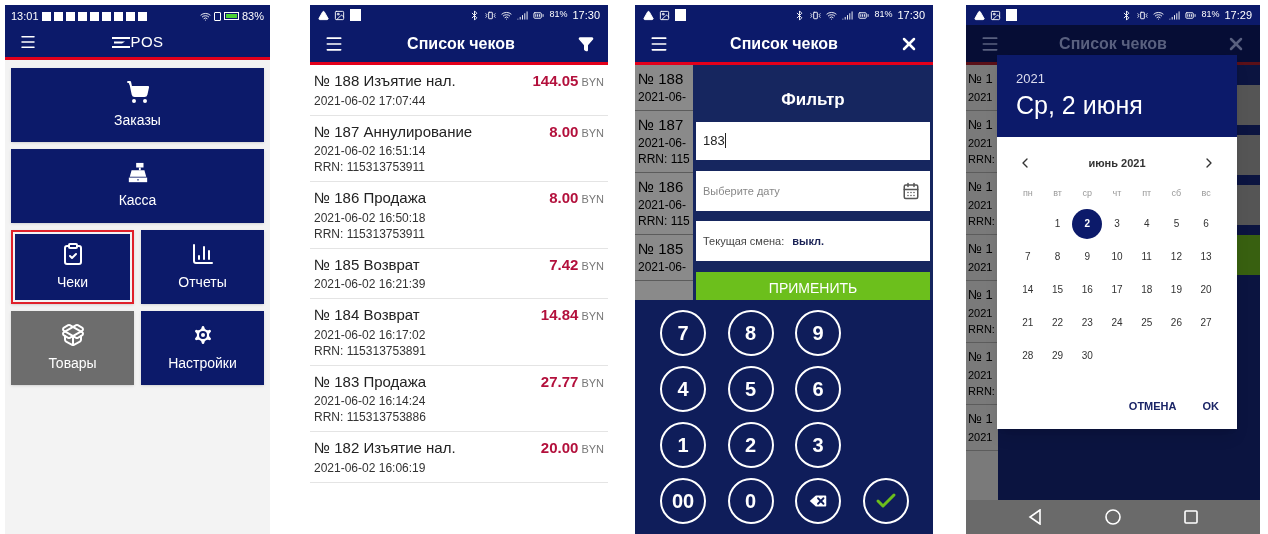 The height and width of the screenshot is (534, 1268). Describe the element at coordinates (1057, 355) in the screenshot. I see `calendar-day: 29` at that location.